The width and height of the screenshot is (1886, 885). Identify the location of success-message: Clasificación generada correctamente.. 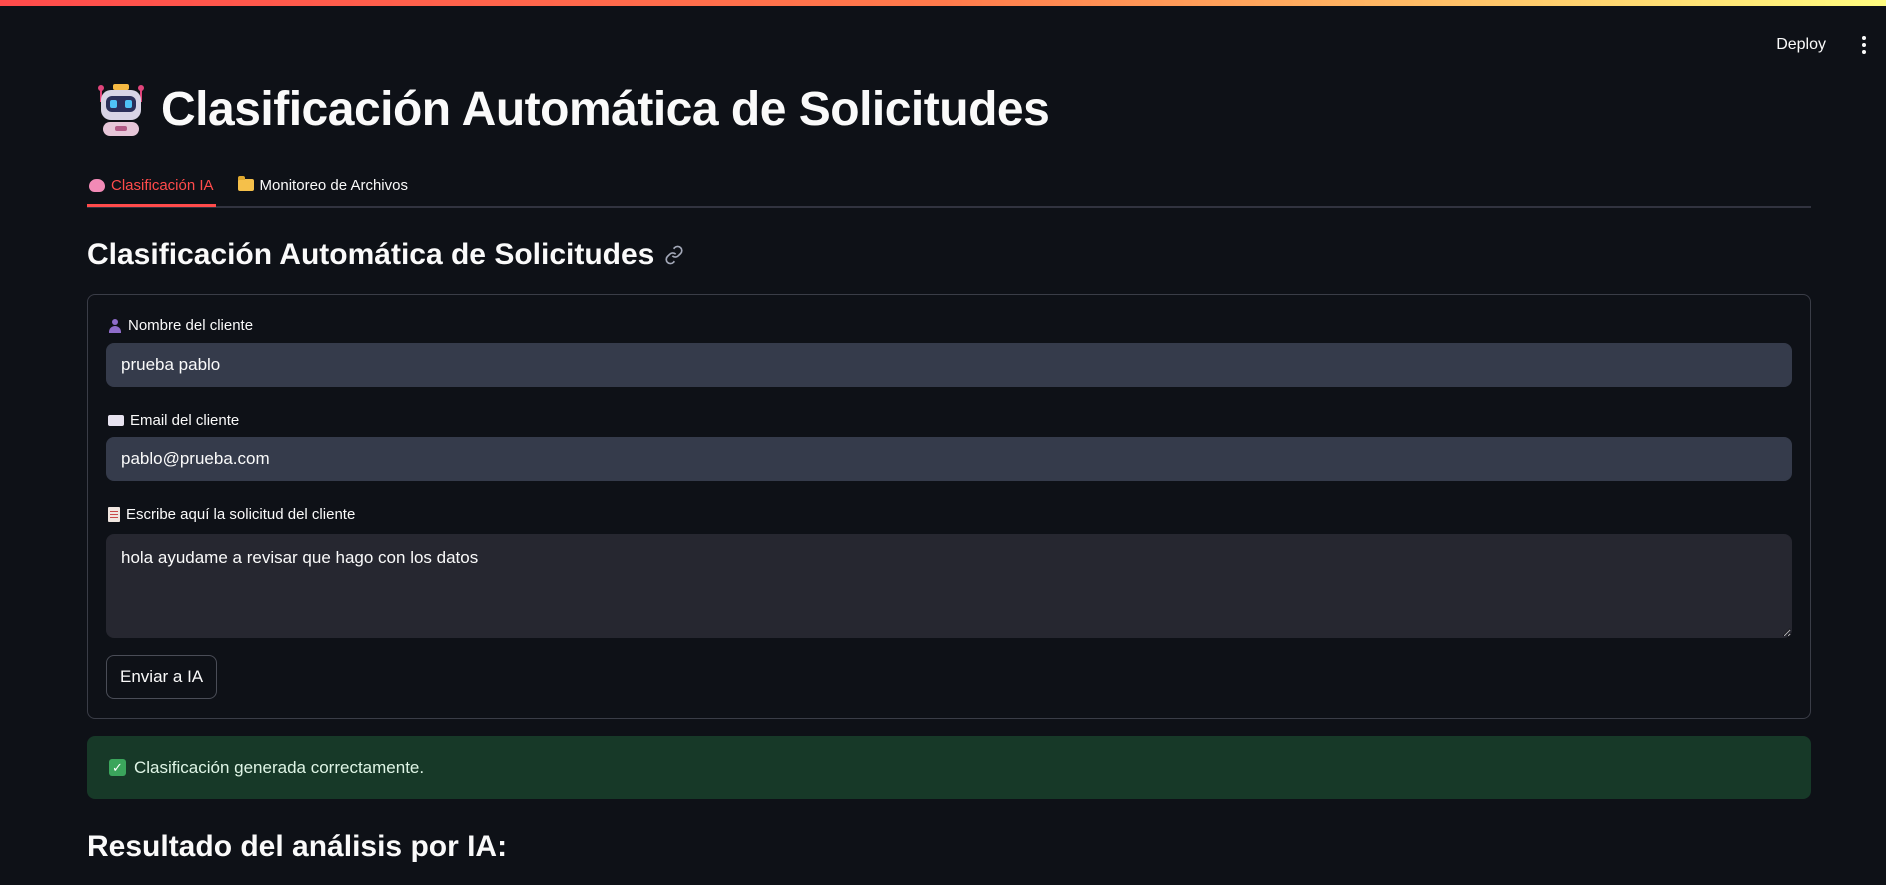
(279, 767).